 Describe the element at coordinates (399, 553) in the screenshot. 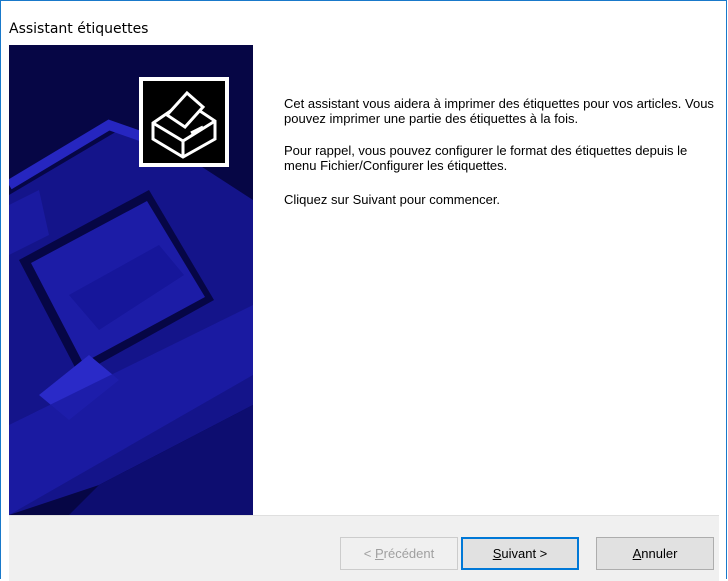

I see `previous-button: < Précédent` at that location.